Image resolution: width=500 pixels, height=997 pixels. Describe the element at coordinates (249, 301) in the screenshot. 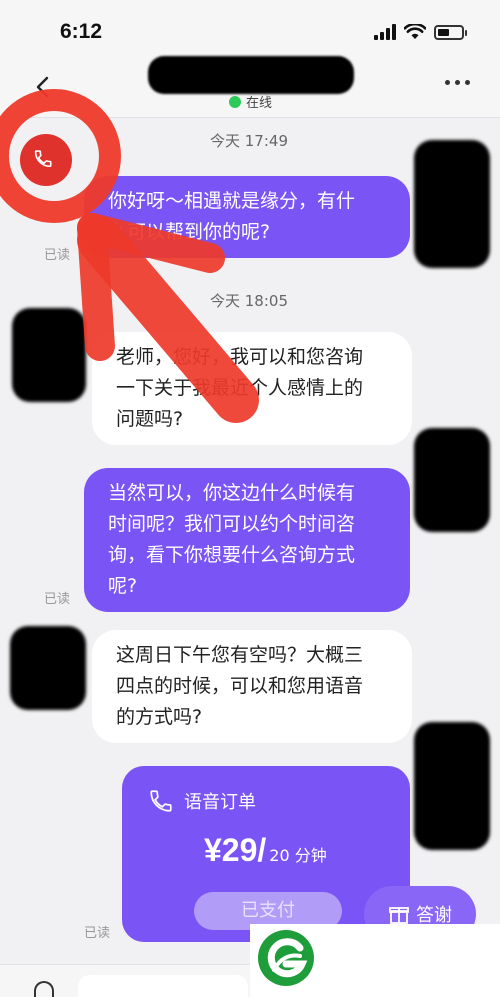

I see `timestamp: 今天 18:05` at that location.